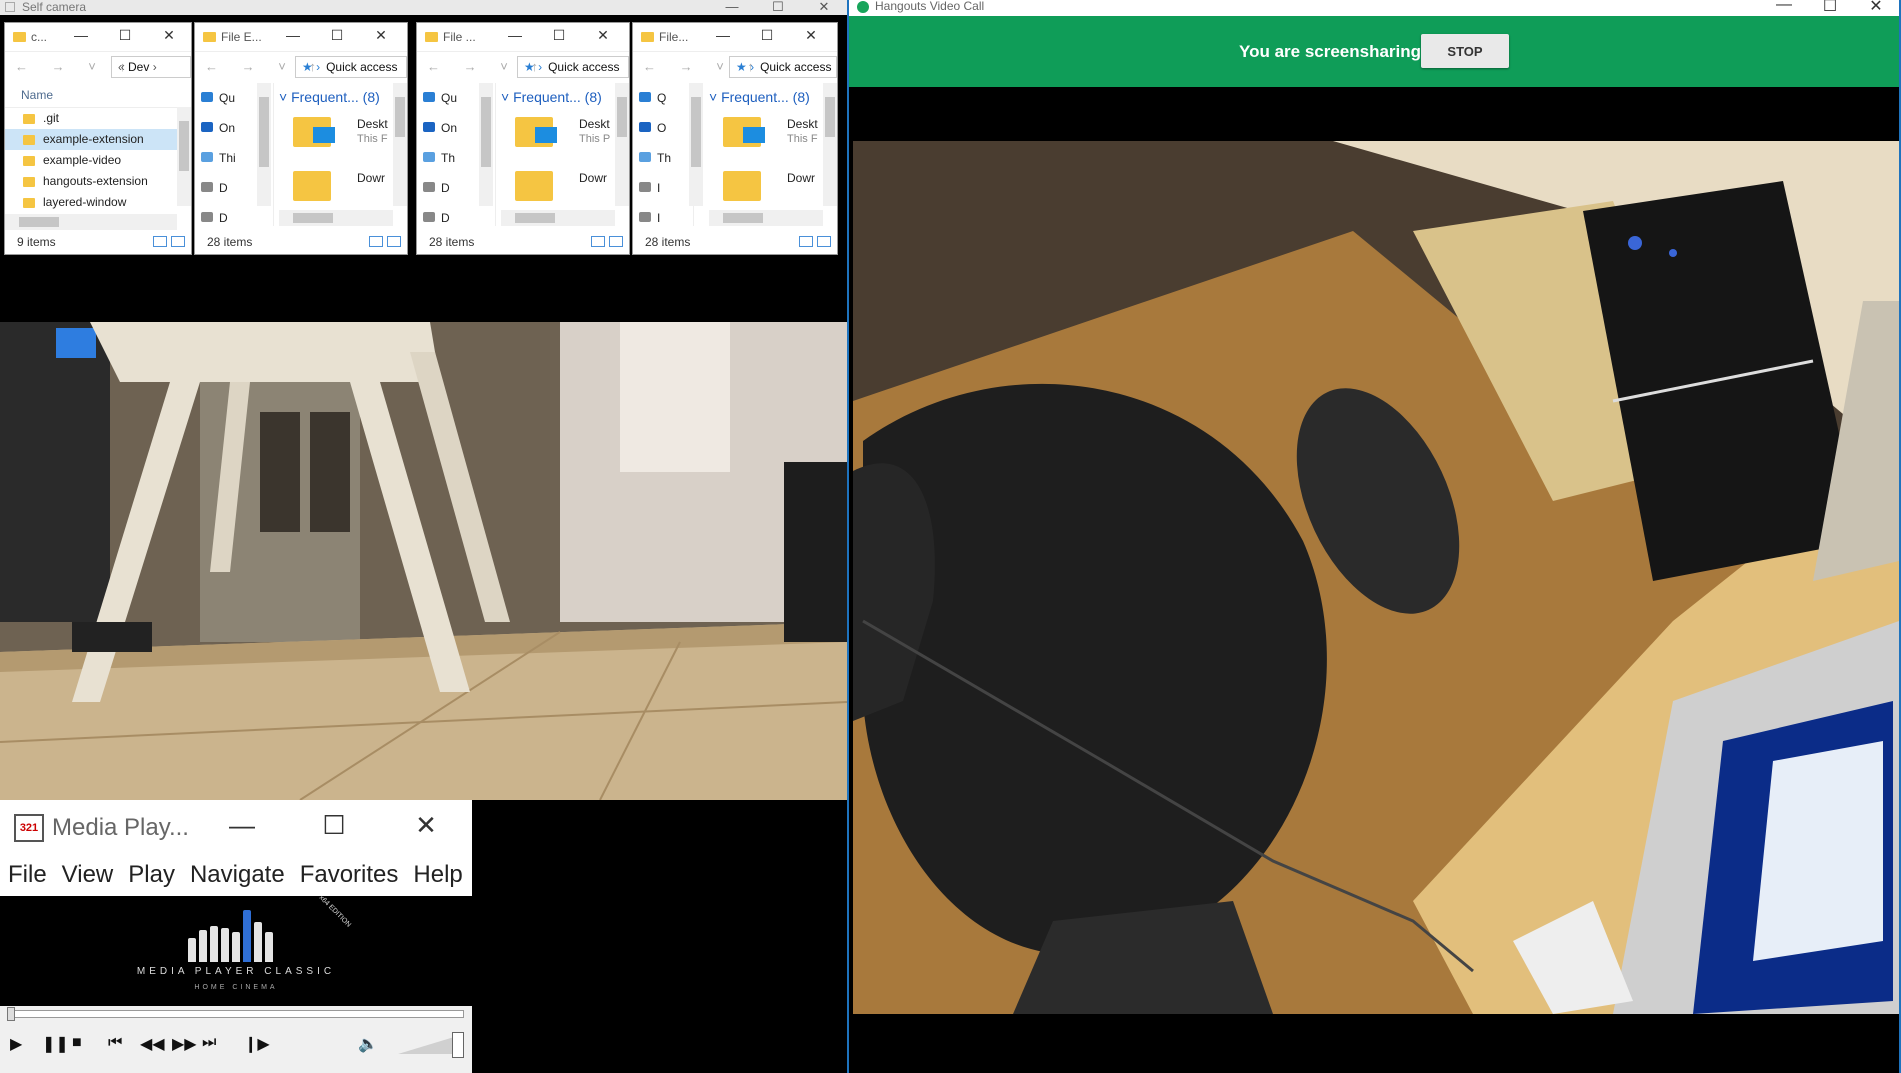 Image resolution: width=1901 pixels, height=1073 pixels. I want to click on seek-bar, so click(235, 1014).